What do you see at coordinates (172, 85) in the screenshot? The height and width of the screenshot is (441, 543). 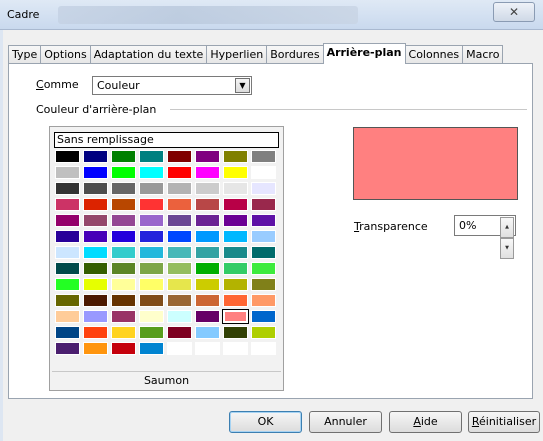 I see `as-combobox: Couleur ▼` at bounding box center [172, 85].